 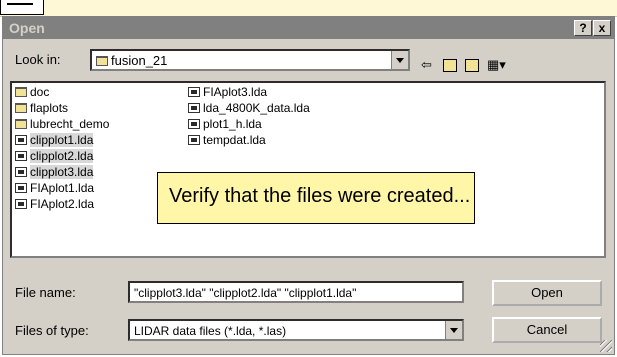 I want to click on file-type-value: LIDAR data files (*.lda, *.las), so click(x=210, y=331).